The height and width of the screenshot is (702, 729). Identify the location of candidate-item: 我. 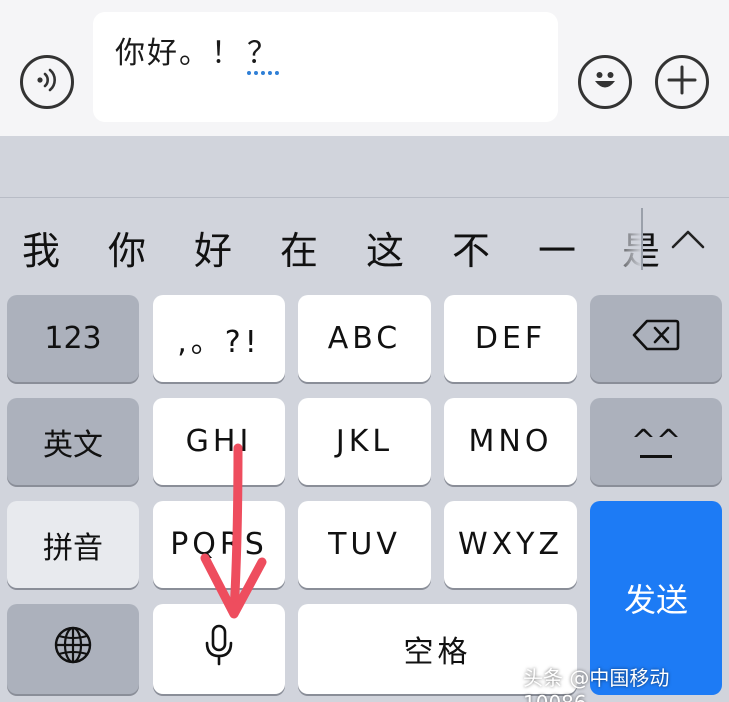
(41, 247).